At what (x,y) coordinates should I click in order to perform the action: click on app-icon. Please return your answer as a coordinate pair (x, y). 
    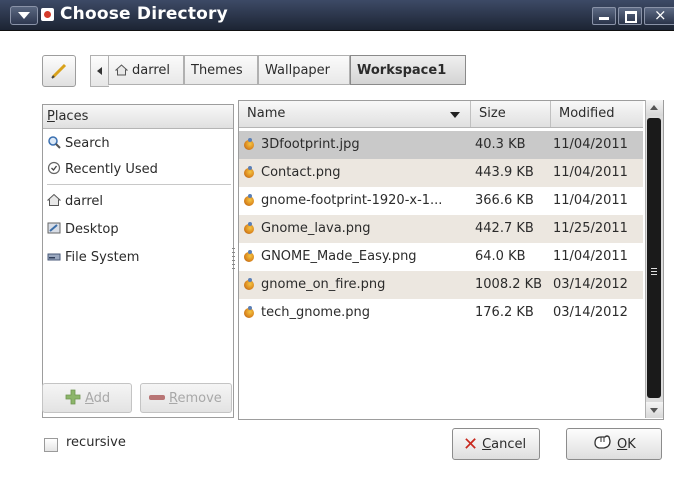
    Looking at the image, I should click on (47, 14).